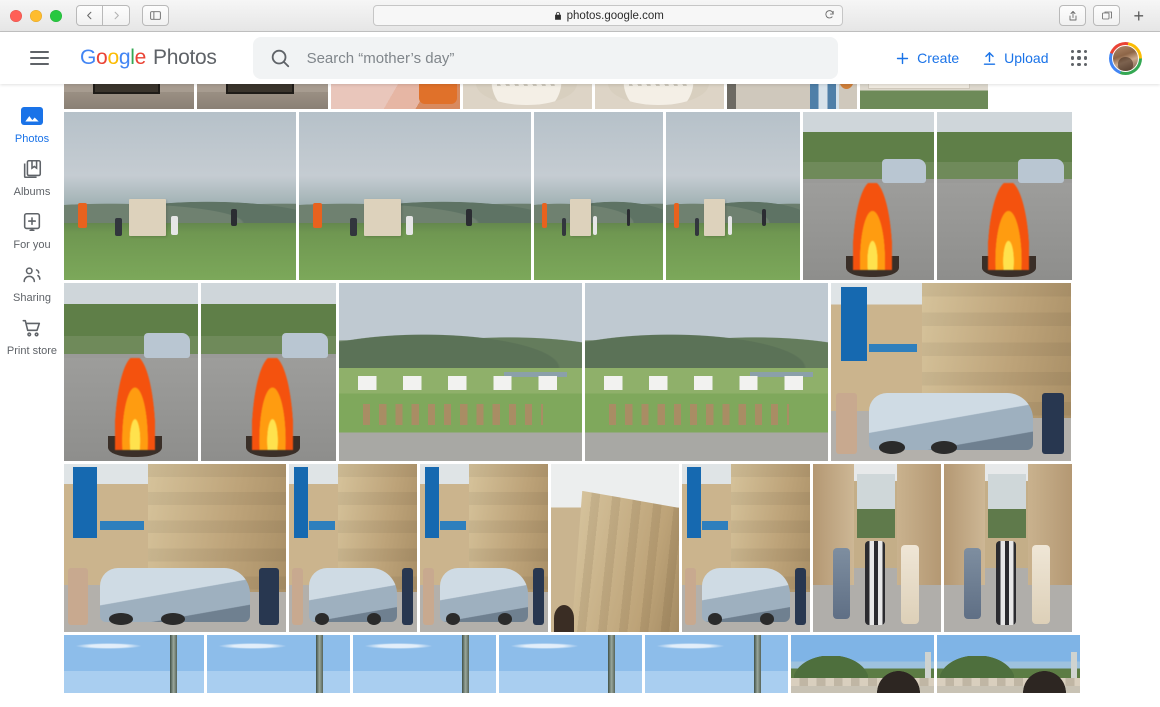 Image resolution: width=1160 pixels, height=707 pixels. Describe the element at coordinates (32, 175) in the screenshot. I see `sidebar-item-albums: Albums` at that location.